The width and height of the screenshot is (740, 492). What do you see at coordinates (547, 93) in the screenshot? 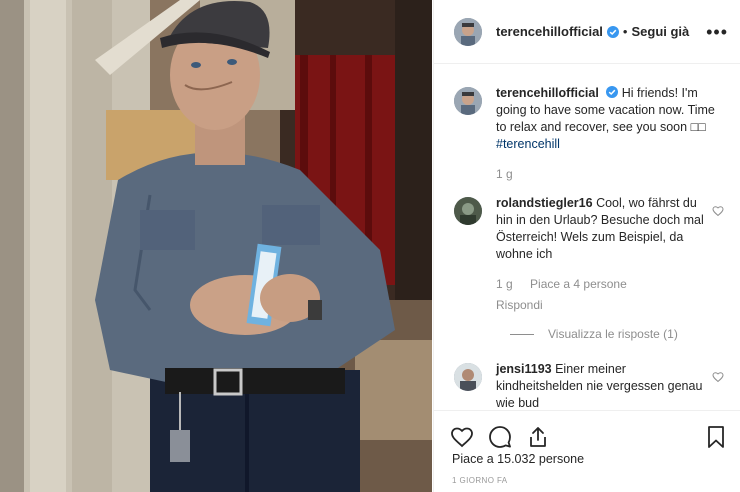
I see `caption-username: terencehillofficial` at bounding box center [547, 93].